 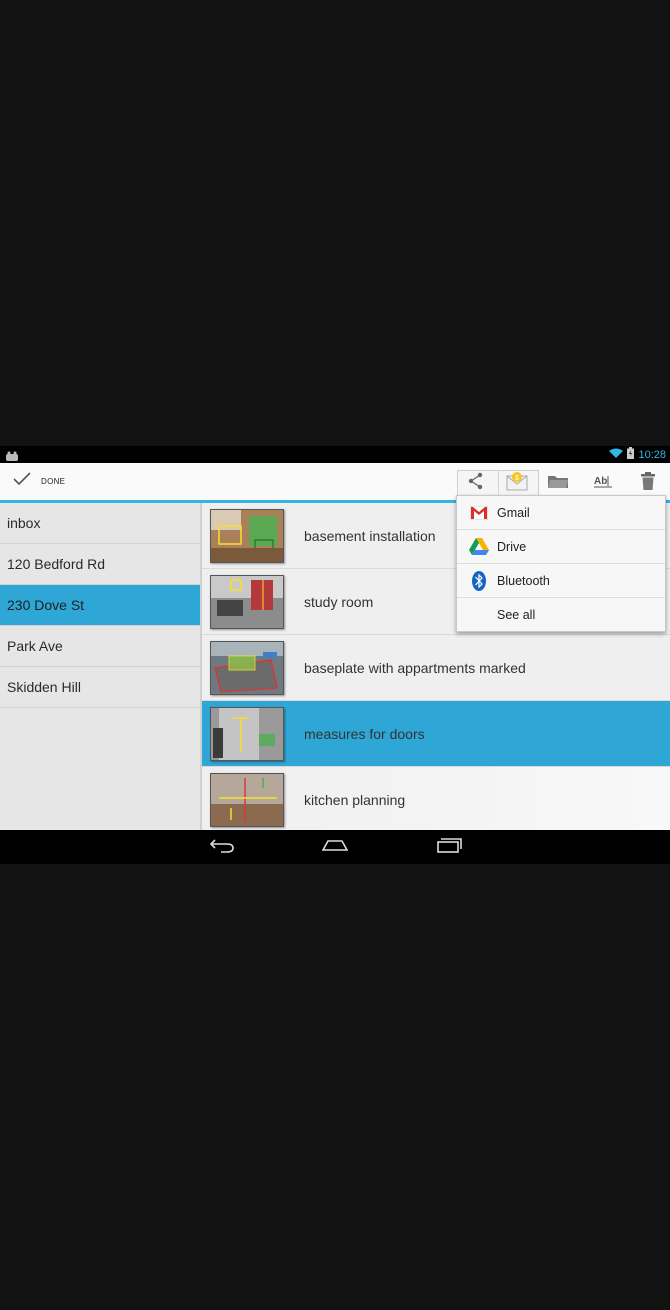 I want to click on done-label: DONE, so click(x=53, y=481).